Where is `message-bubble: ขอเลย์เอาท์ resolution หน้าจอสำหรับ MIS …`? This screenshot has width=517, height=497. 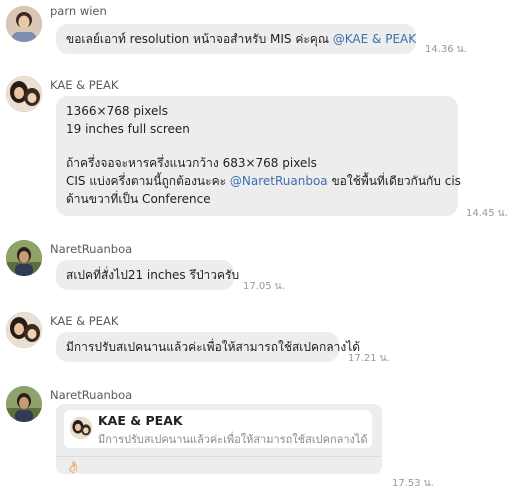
message-bubble: ขอเลย์เอาท์ resolution หน้าจอสำหรับ MIS … is located at coordinates (236, 39).